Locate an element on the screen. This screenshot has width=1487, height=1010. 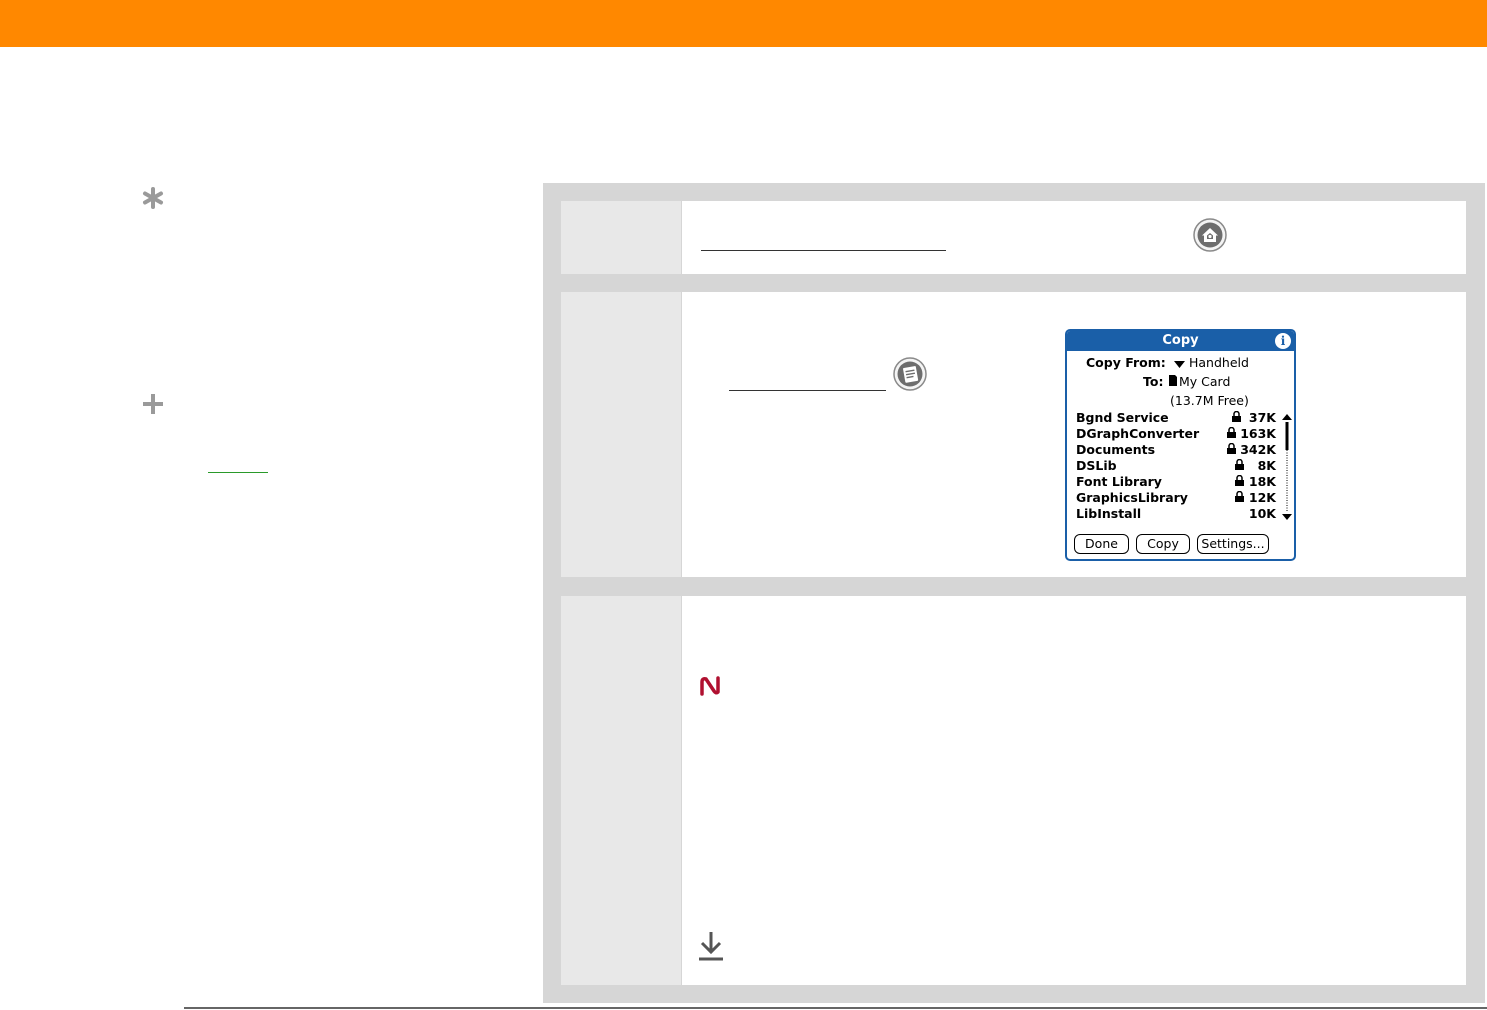
list-item-size: 18K is located at coordinates (1262, 481).